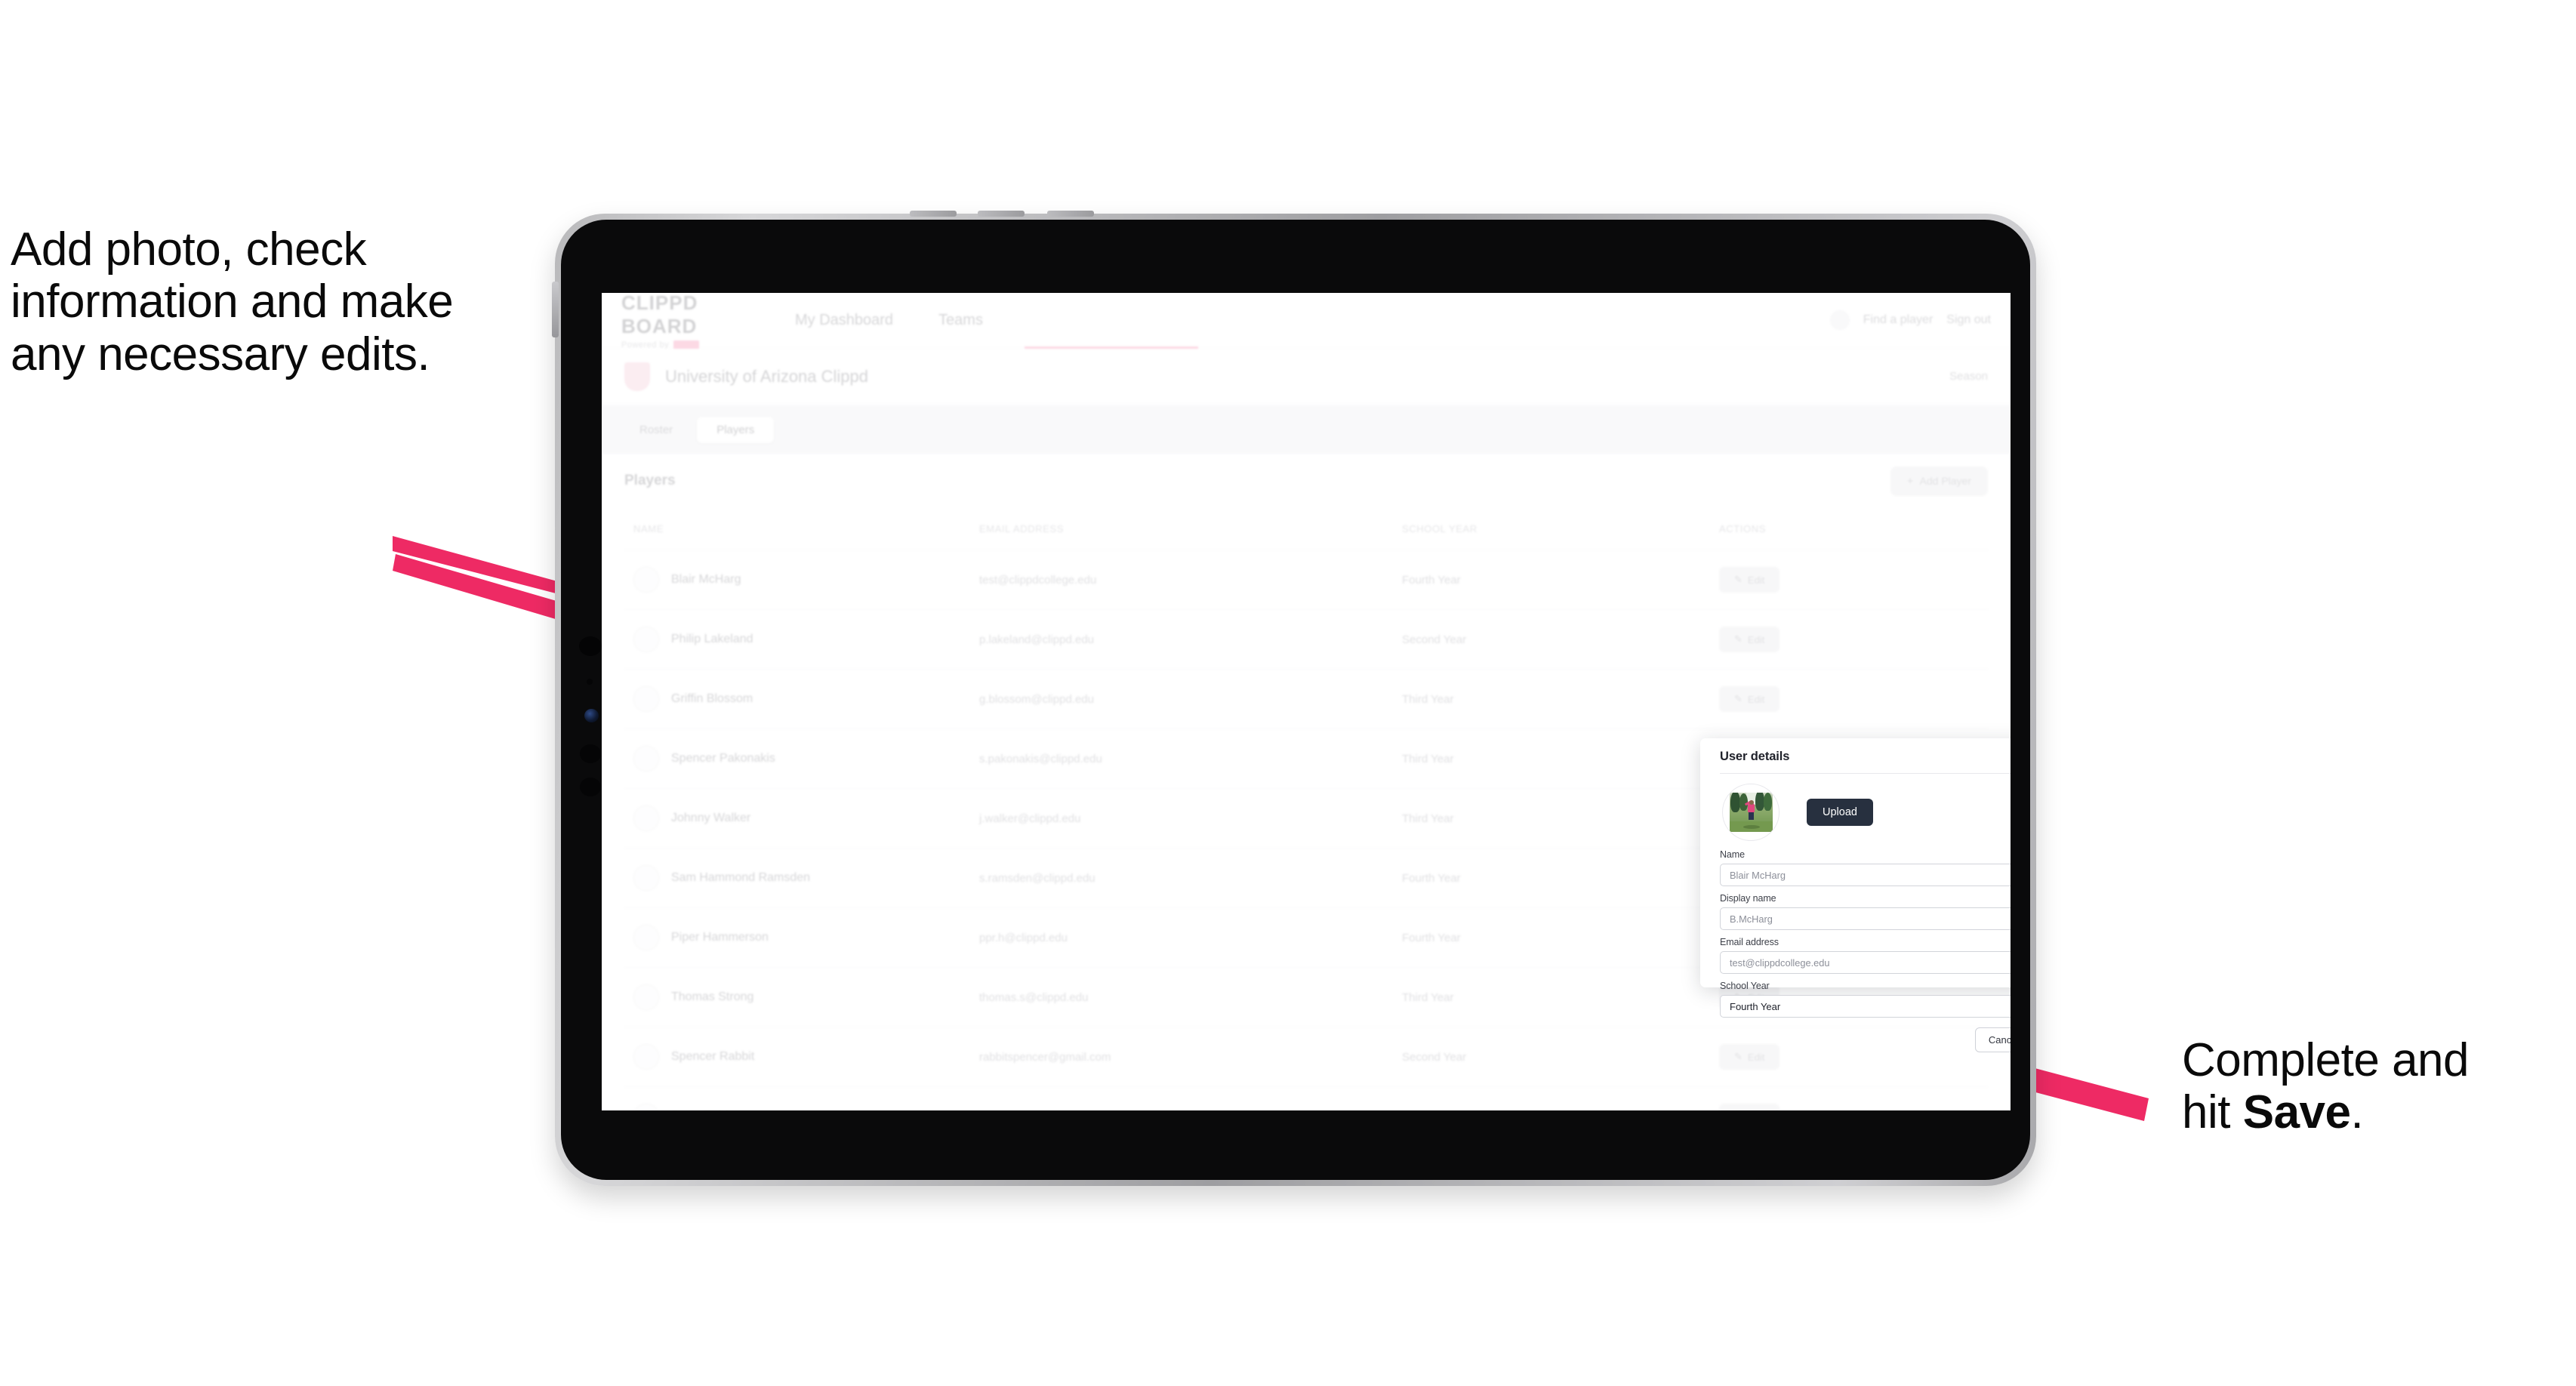 The width and height of the screenshot is (2576, 1386). I want to click on photo-golfer-head, so click(1752, 802).